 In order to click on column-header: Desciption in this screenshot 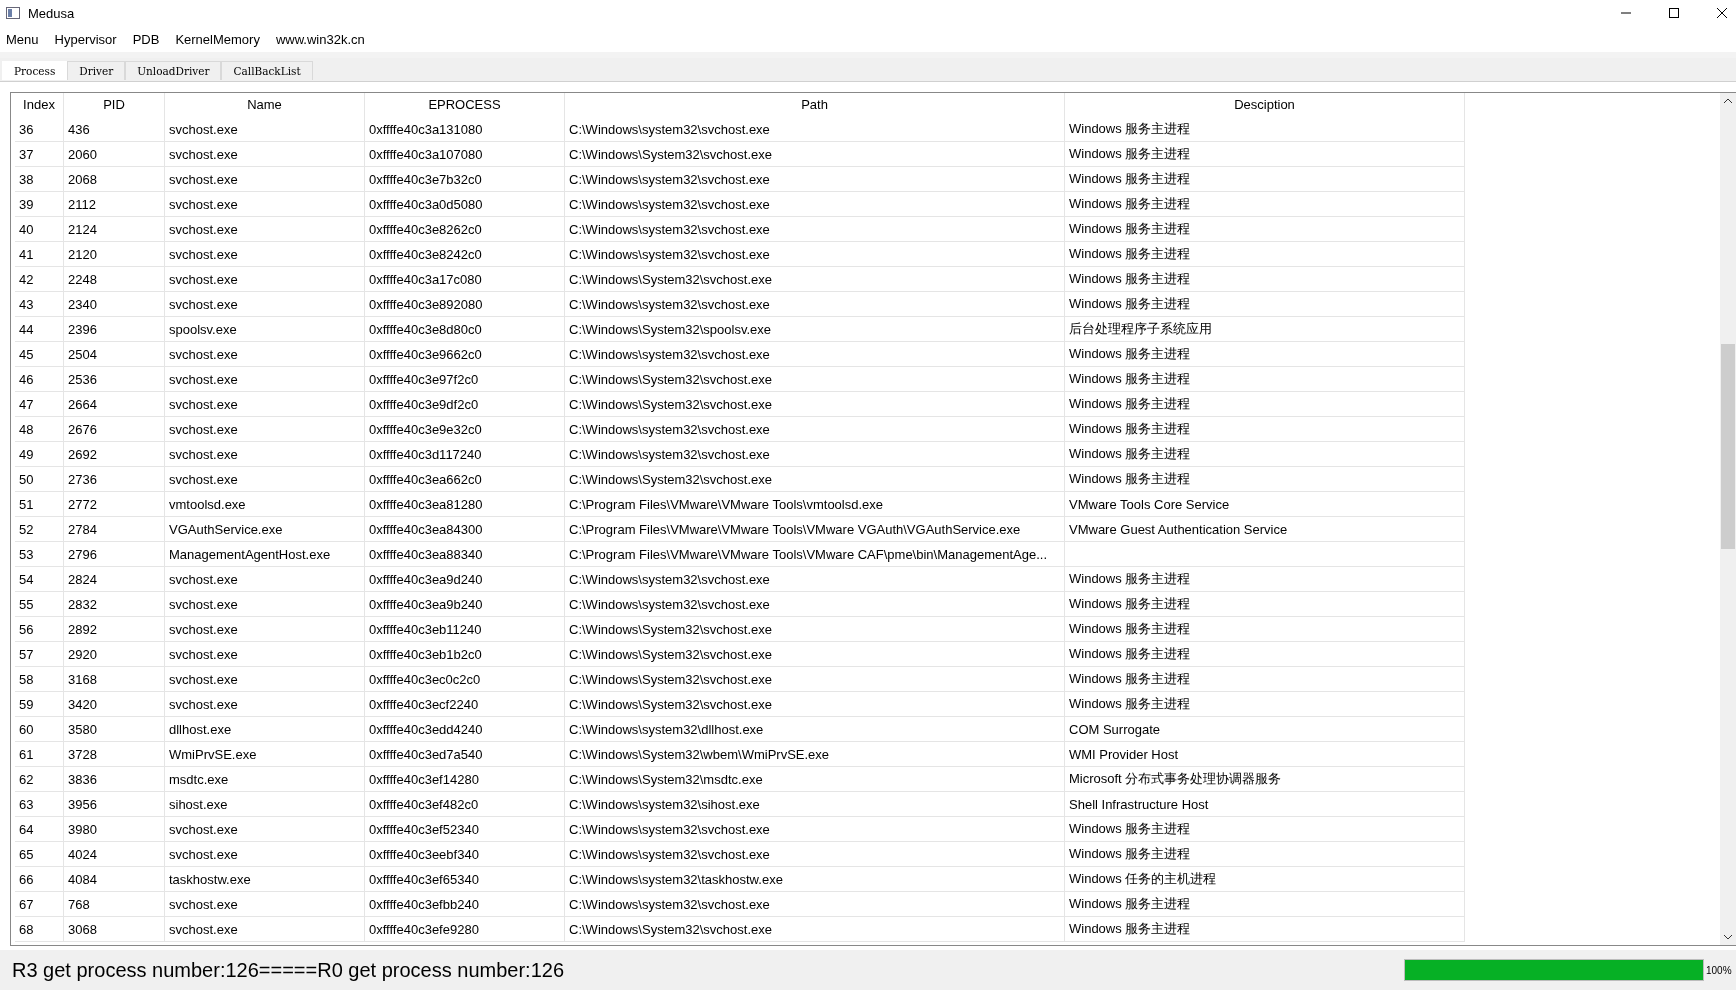, I will do `click(1265, 105)`.